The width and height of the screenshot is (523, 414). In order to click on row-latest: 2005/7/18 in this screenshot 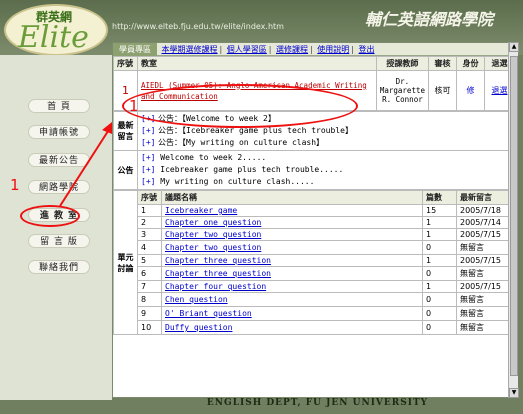, I will do `click(485, 210)`.